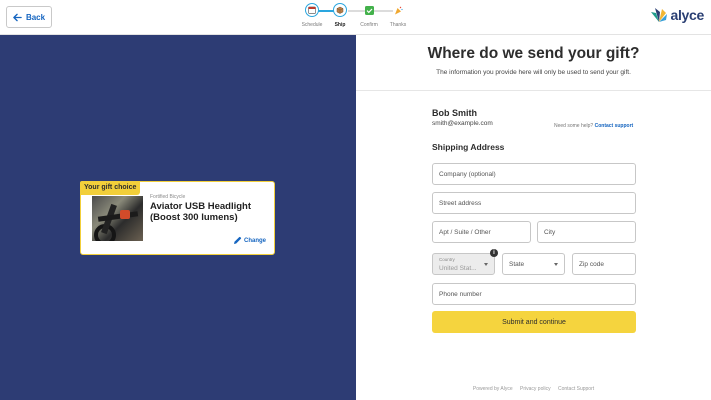 Image resolution: width=711 pixels, height=400 pixels. What do you see at coordinates (398, 10) in the screenshot?
I see `party-icon` at bounding box center [398, 10].